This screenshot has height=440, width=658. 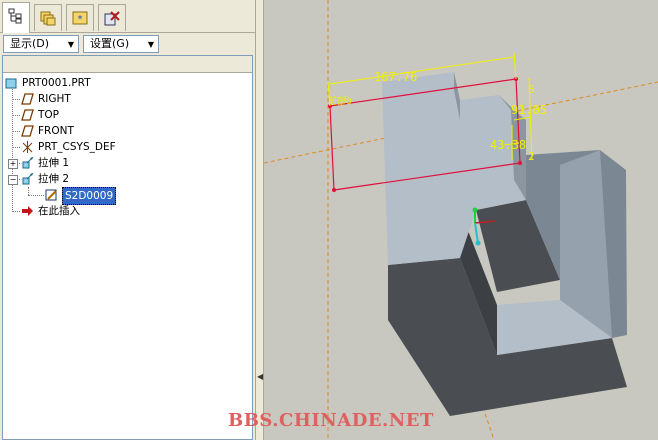 I want to click on folder-browser-icon, so click(x=48, y=18).